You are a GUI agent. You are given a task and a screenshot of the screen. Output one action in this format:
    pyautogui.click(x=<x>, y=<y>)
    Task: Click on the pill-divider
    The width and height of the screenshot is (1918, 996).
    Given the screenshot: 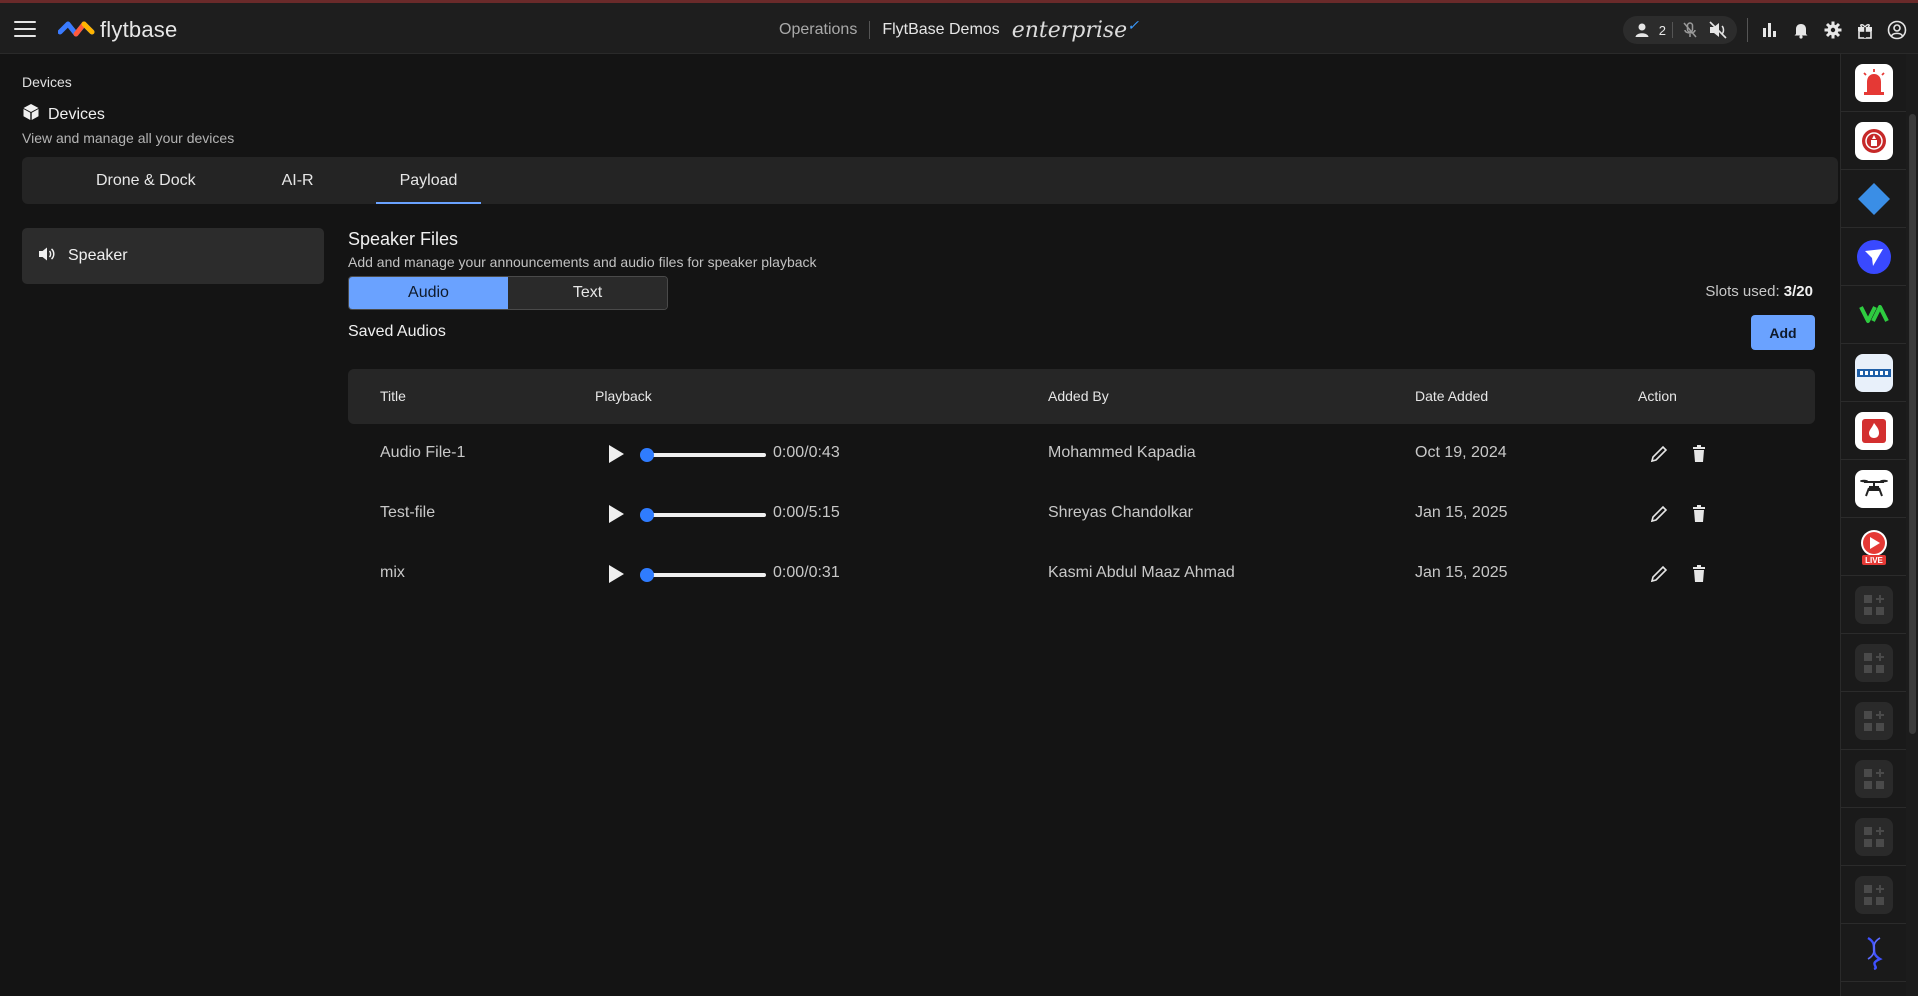 What is the action you would take?
    pyautogui.click(x=1672, y=30)
    